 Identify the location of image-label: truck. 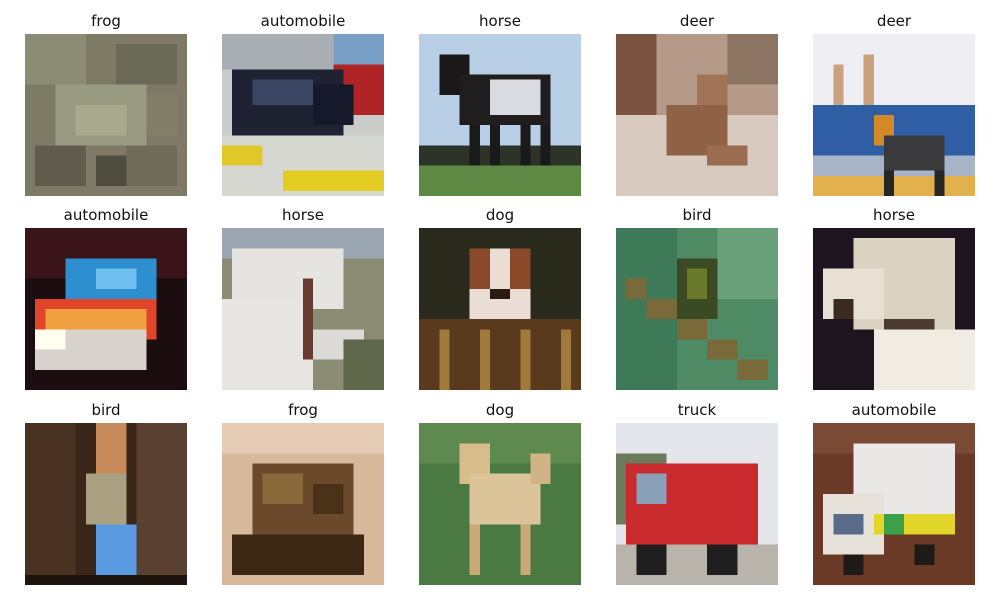
(697, 410).